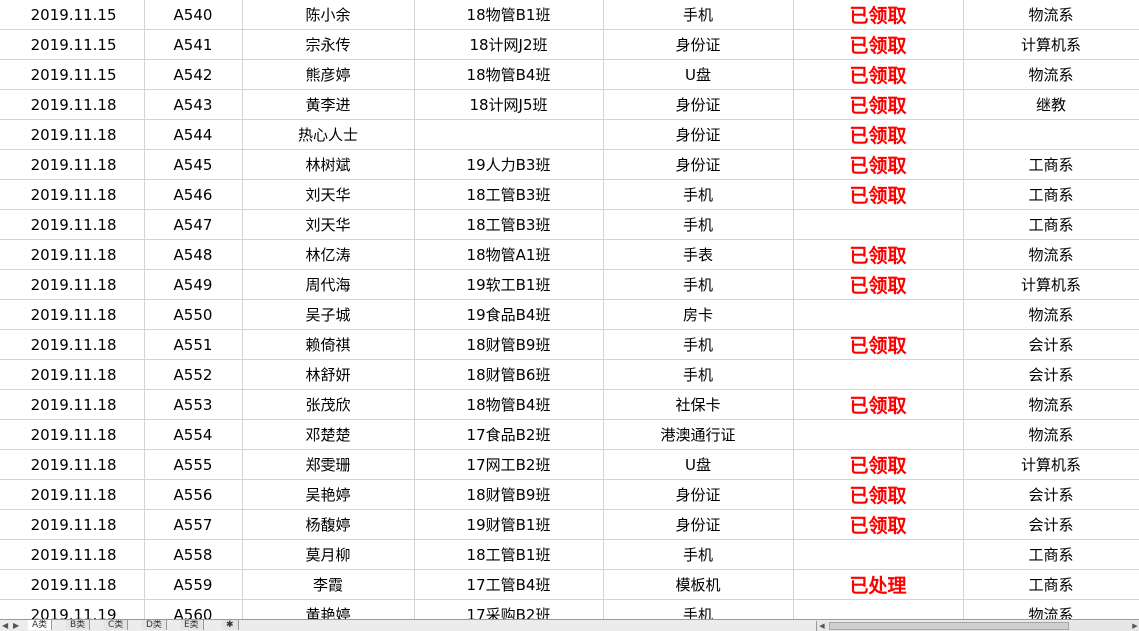  I want to click on class-cell: 17食品B2班, so click(509, 434).